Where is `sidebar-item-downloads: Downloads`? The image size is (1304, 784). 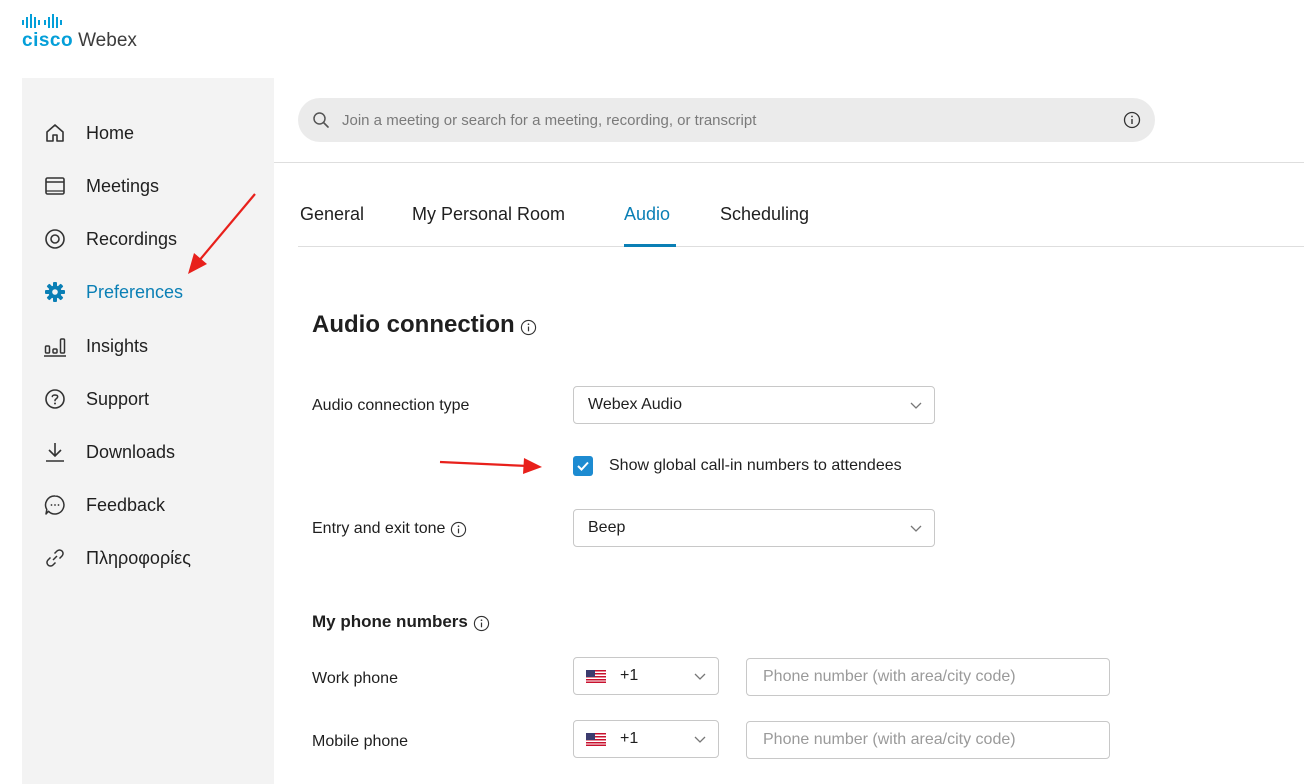
sidebar-item-downloads: Downloads is located at coordinates (109, 452).